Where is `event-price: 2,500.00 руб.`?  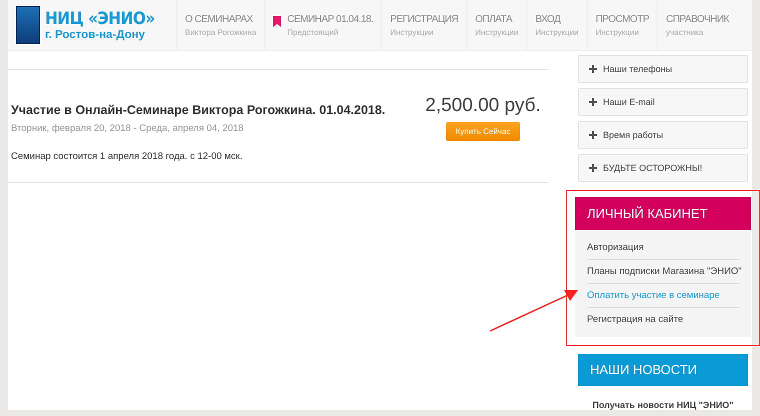
event-price: 2,500.00 руб. is located at coordinates (483, 106).